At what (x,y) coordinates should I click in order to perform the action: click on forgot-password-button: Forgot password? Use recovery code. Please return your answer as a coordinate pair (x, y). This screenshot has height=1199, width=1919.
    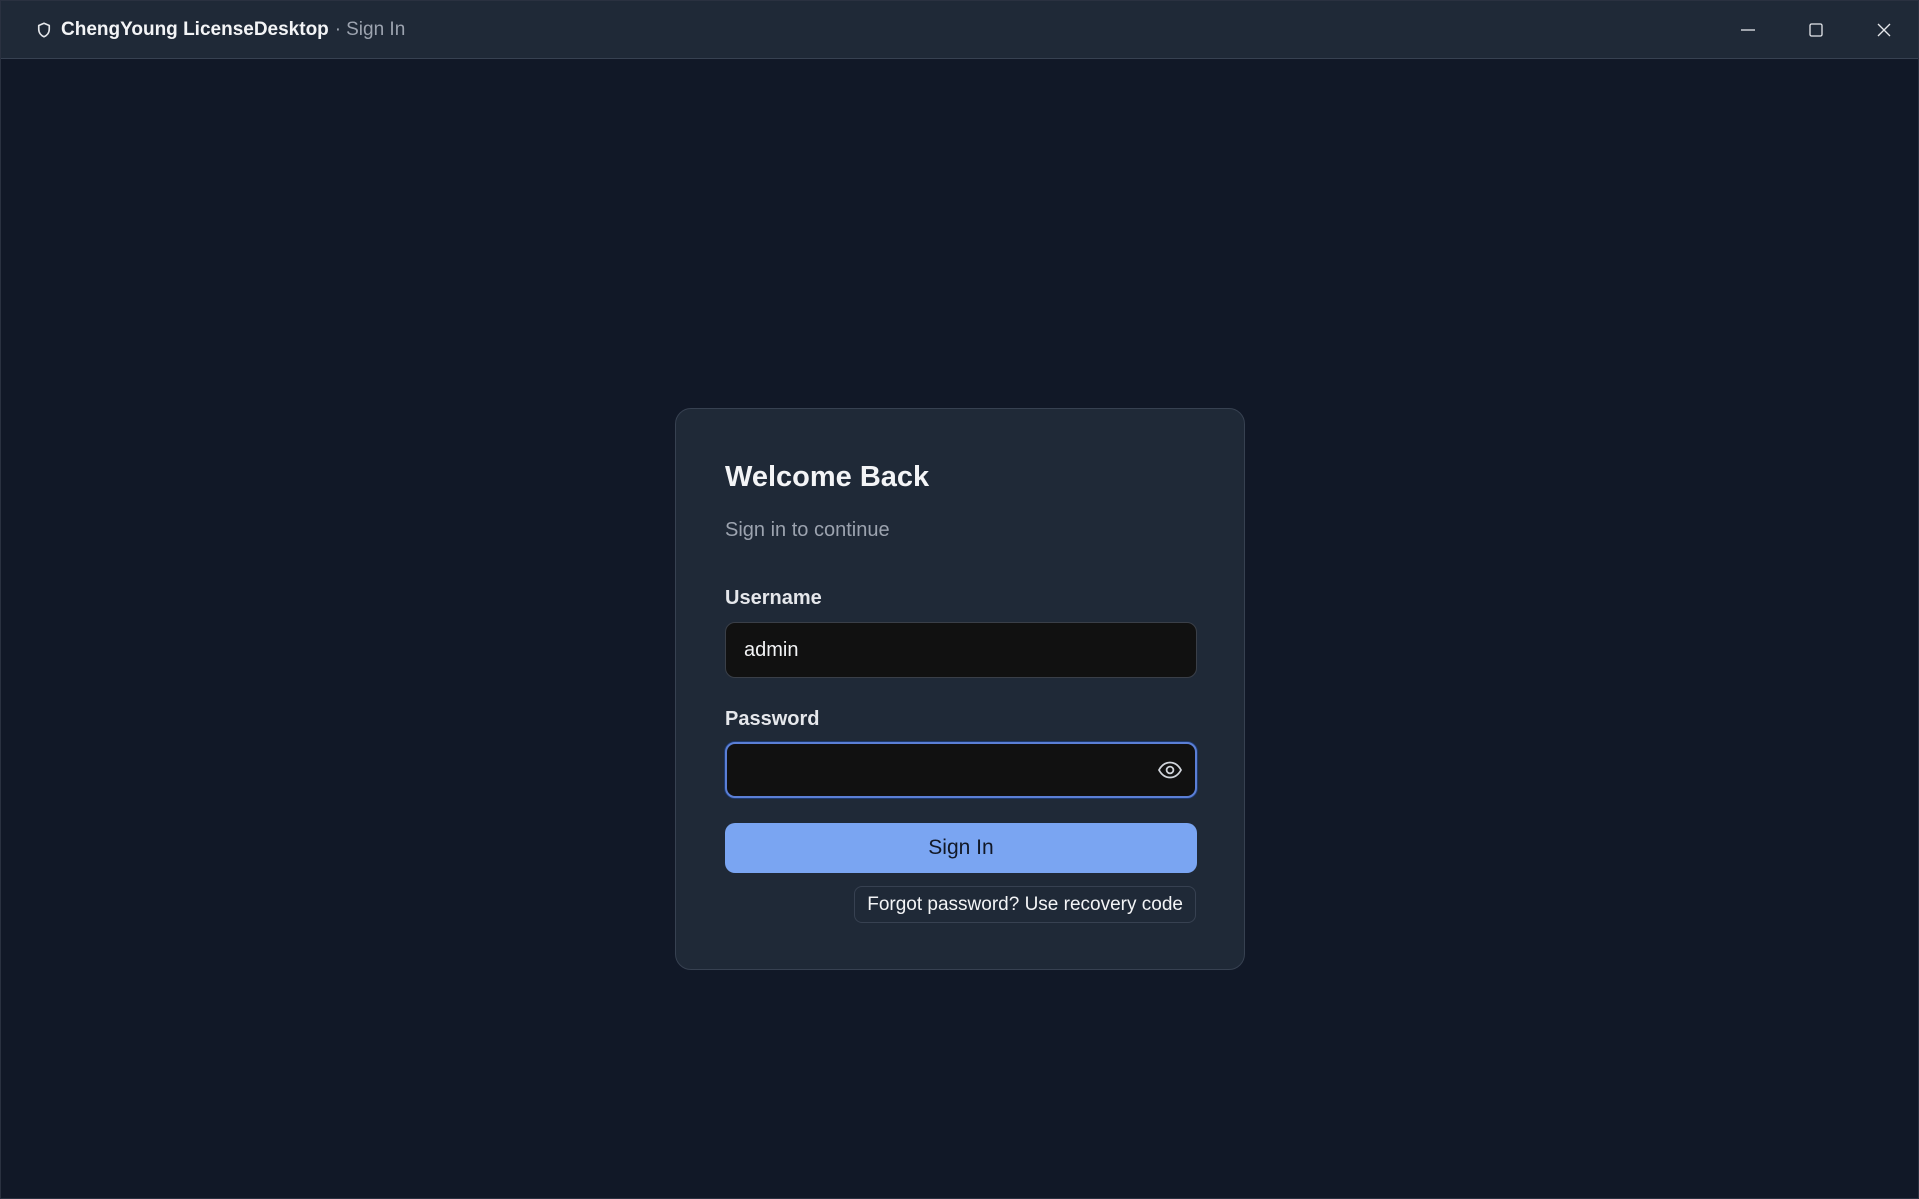
    Looking at the image, I should click on (1025, 904).